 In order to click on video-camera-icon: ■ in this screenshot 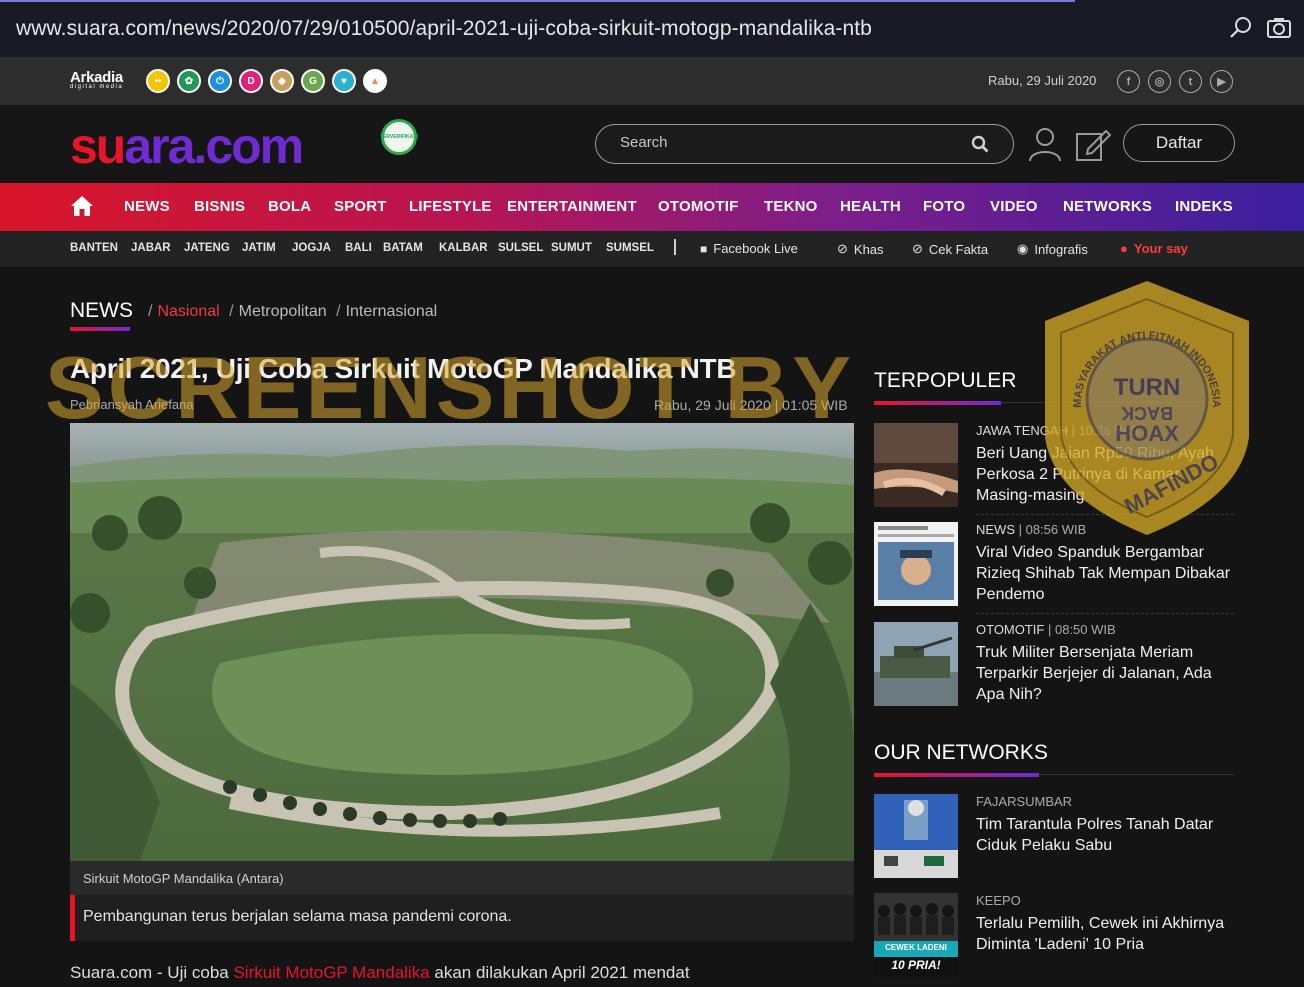, I will do `click(704, 248)`.